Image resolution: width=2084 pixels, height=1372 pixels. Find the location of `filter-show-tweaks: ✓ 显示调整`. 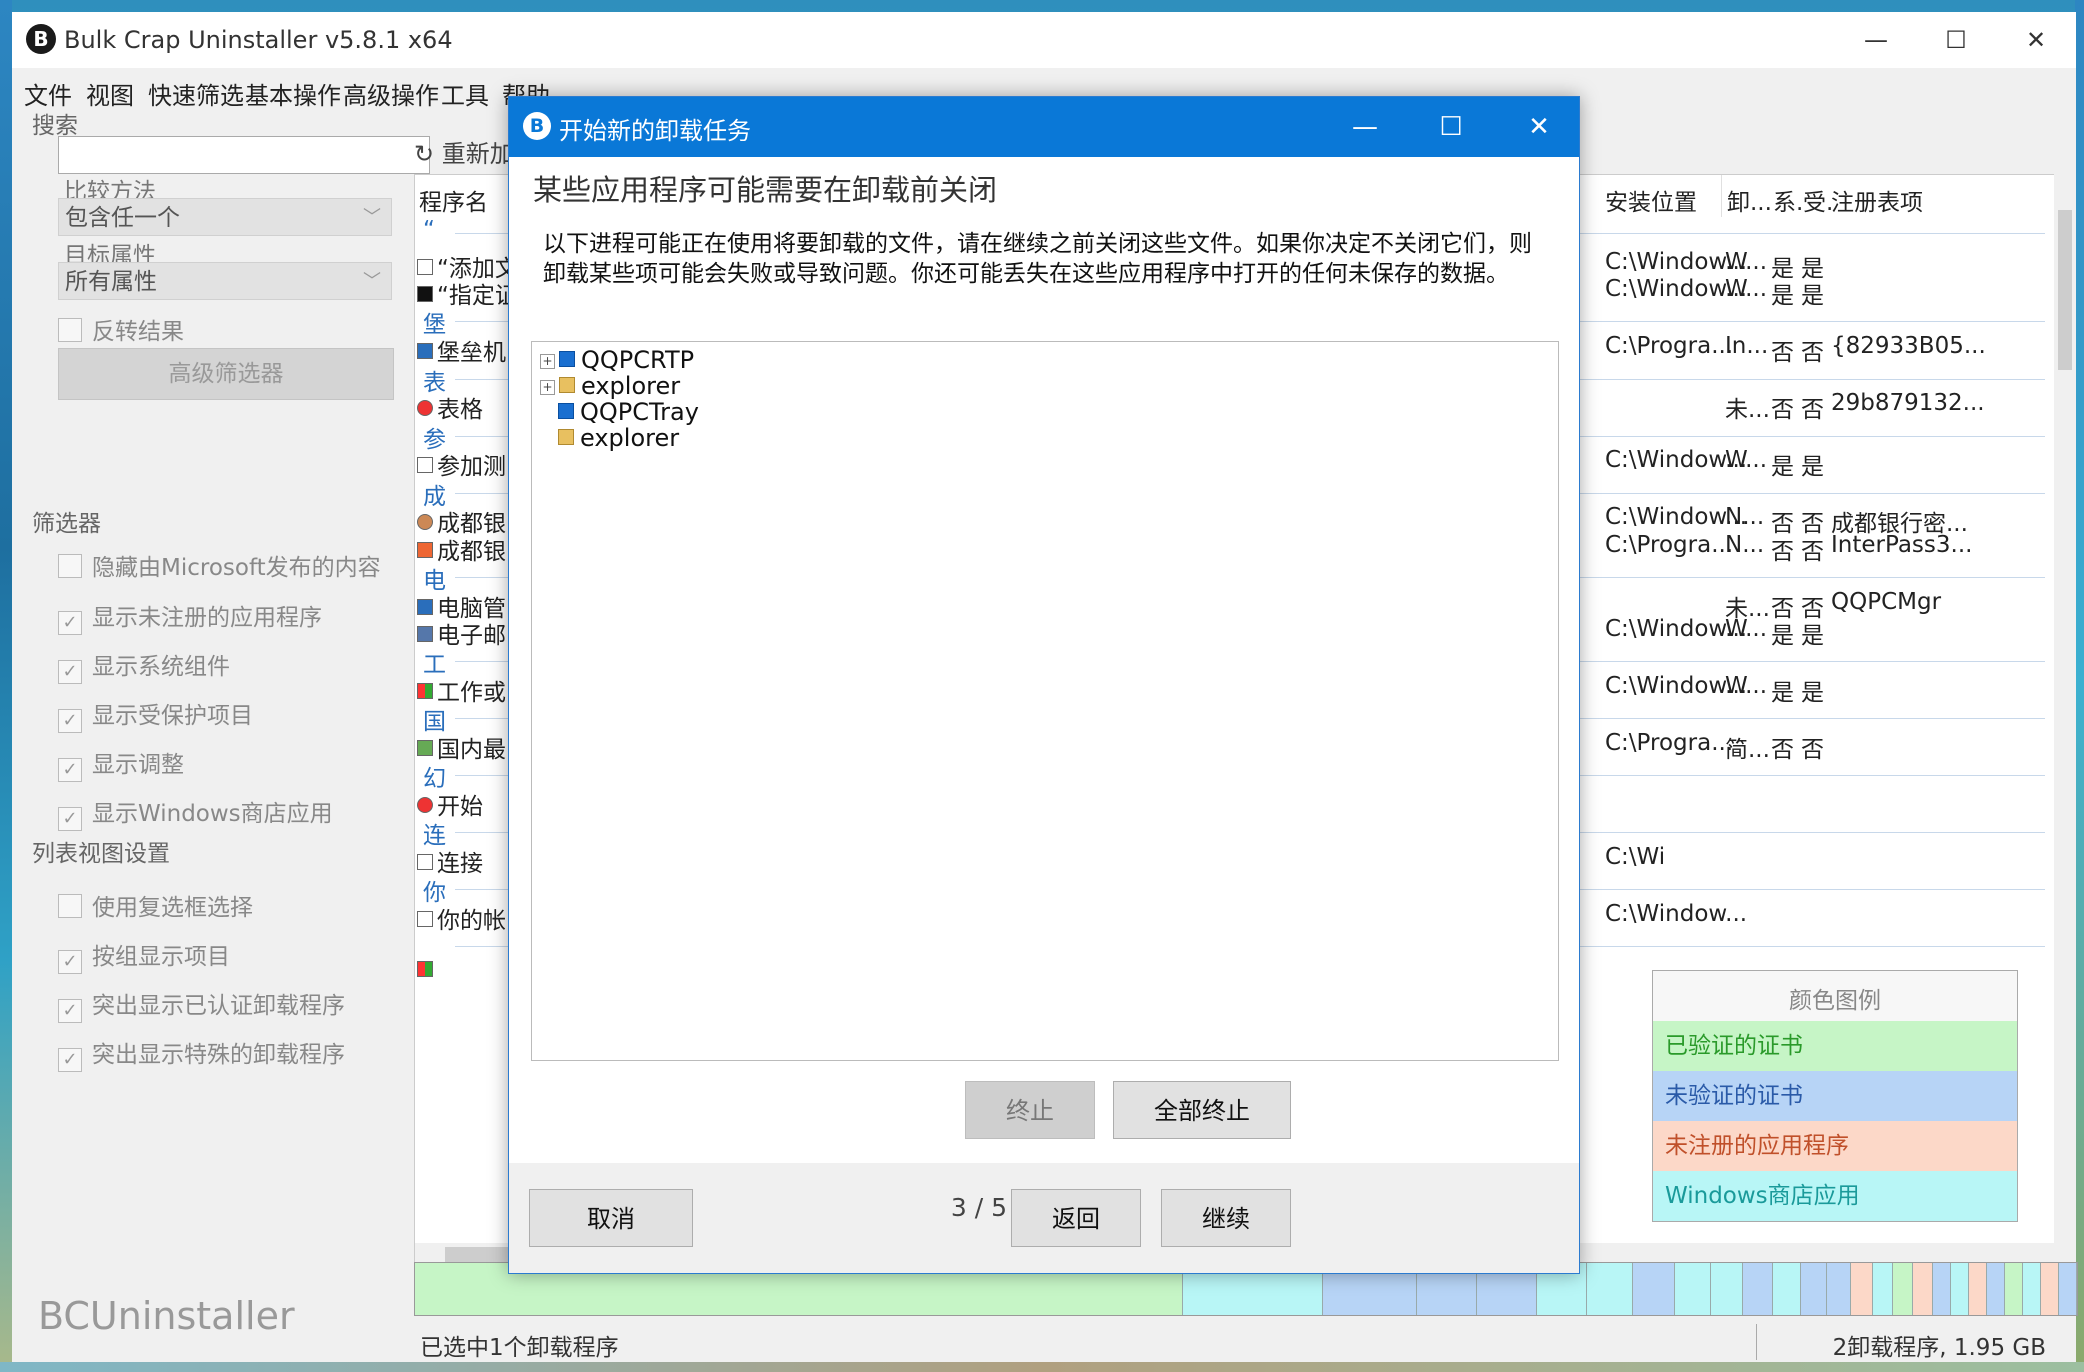

filter-show-tweaks: ✓ 显示调整 is located at coordinates (121, 763).